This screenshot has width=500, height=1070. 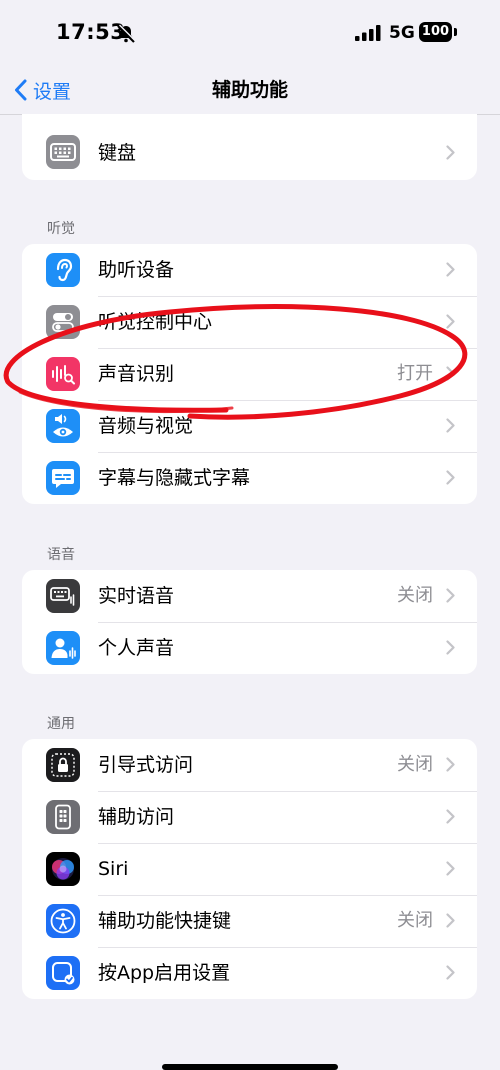 I want to click on battery-tip, so click(x=455, y=32).